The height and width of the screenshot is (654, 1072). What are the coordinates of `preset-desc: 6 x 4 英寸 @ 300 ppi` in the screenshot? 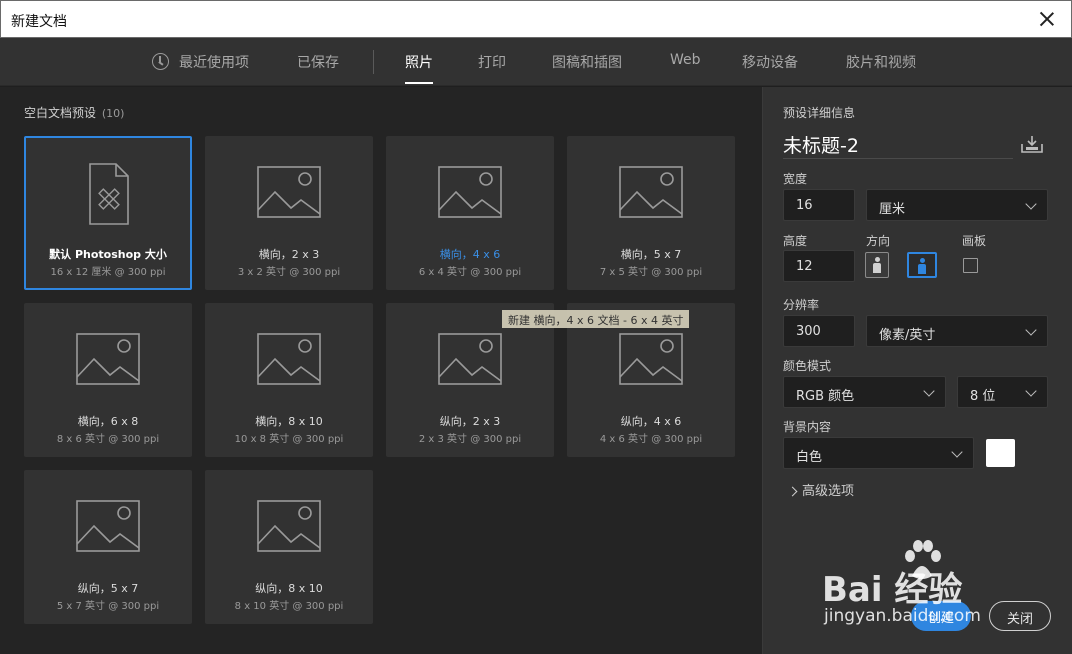 It's located at (470, 272).